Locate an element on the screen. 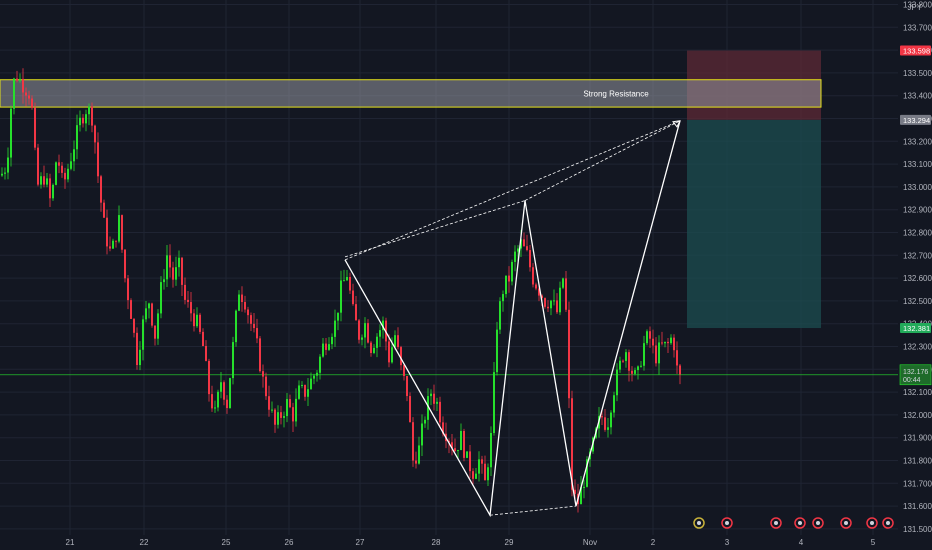 The height and width of the screenshot is (550, 932). target-price: 132.381 is located at coordinates (916, 328).